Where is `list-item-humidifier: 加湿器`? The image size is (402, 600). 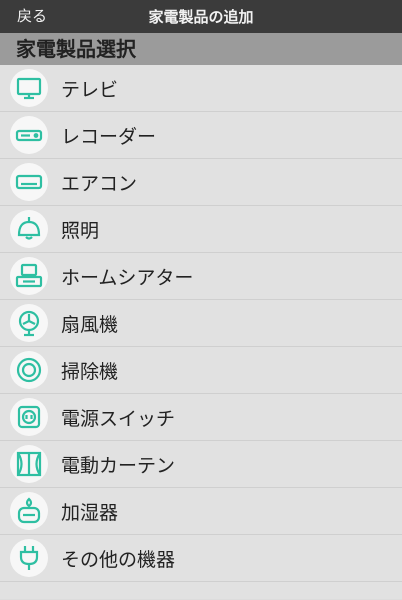
list-item-humidifier: 加湿器 is located at coordinates (201, 511).